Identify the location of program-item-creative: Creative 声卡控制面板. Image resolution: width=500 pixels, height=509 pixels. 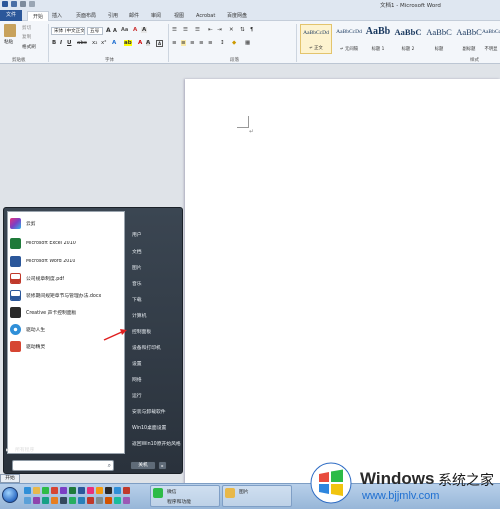
(67, 312).